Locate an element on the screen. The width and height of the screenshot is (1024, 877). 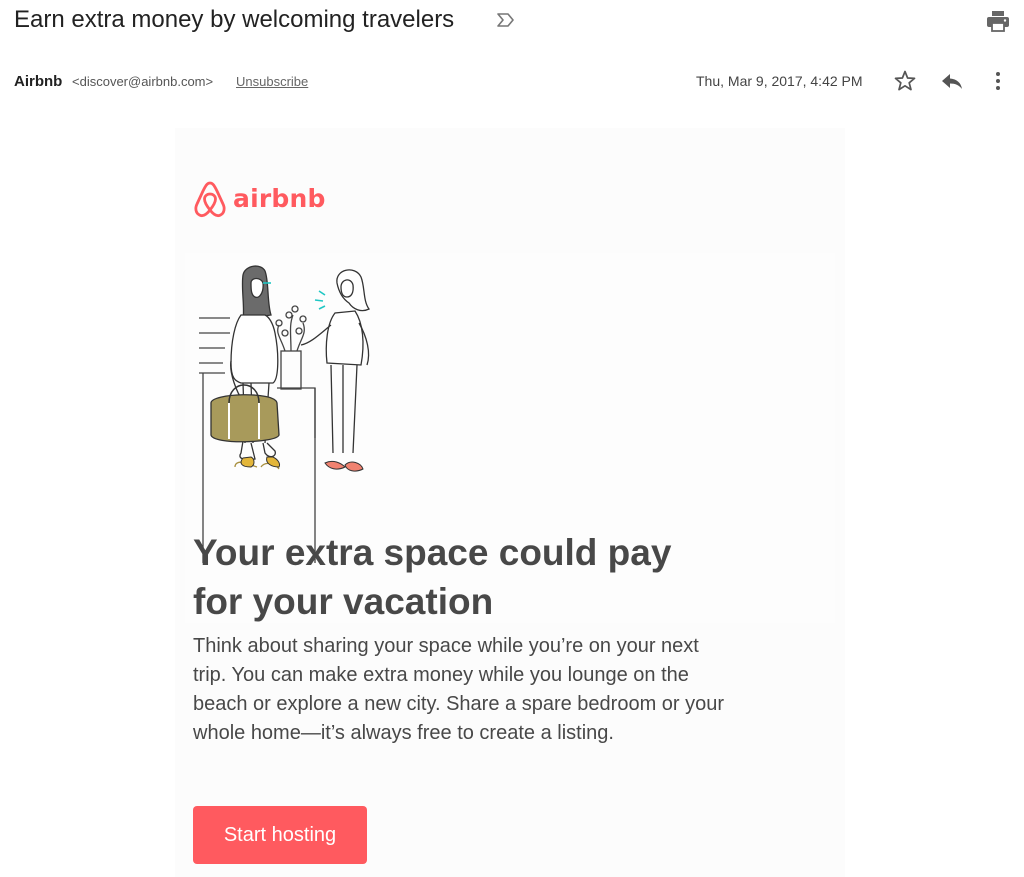
airbnb-belo-icon is located at coordinates (210, 199).